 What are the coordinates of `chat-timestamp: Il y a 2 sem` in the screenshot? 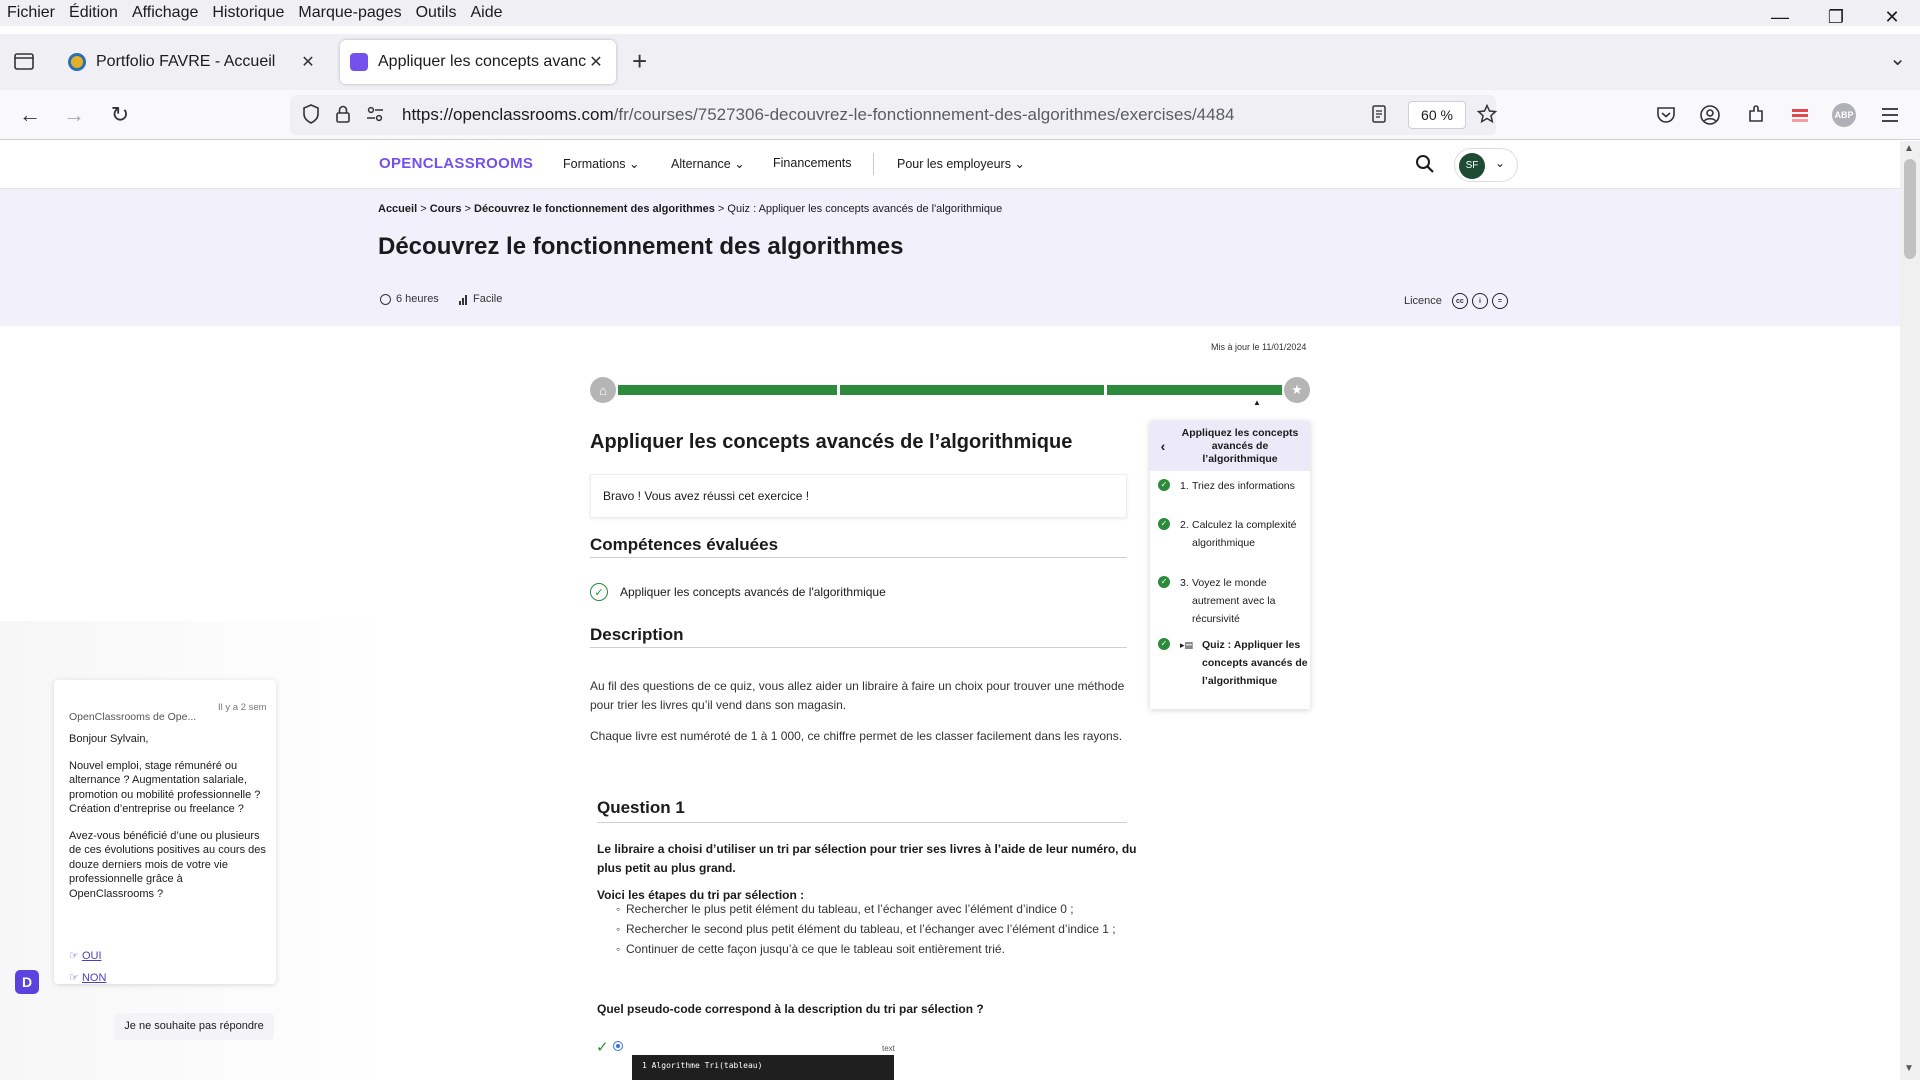 It's located at (242, 707).